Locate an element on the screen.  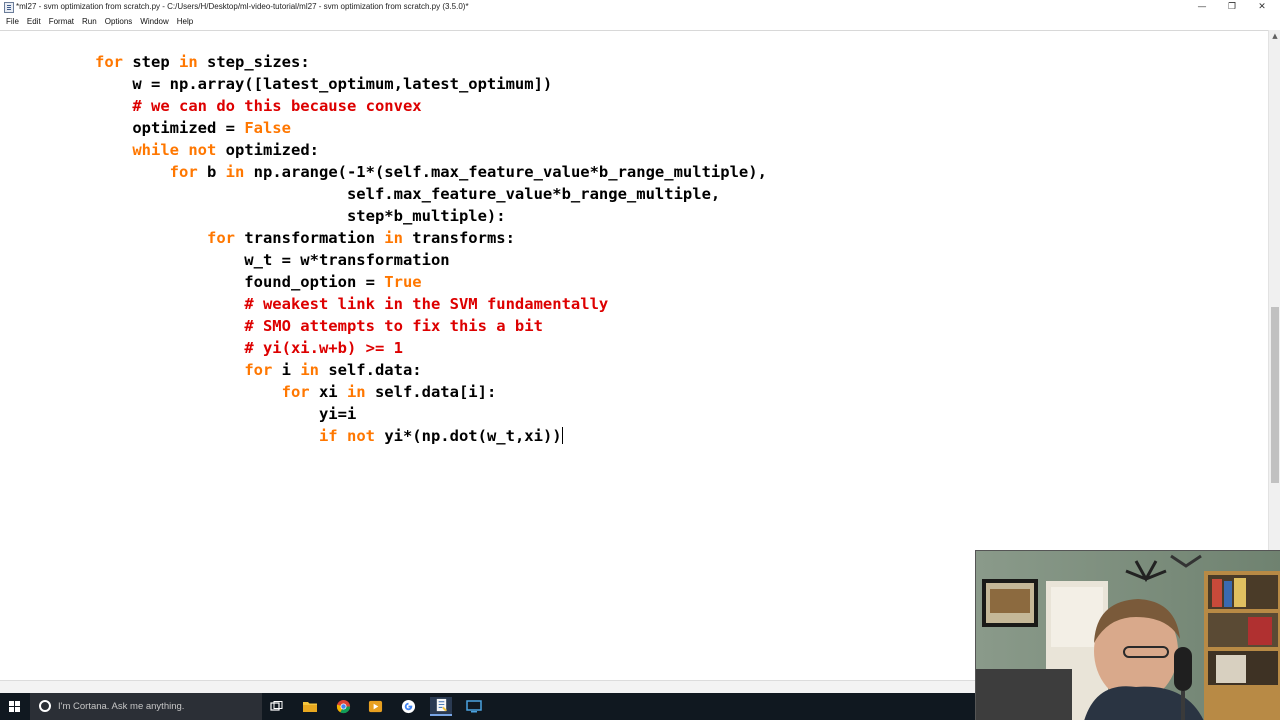
menu-format: Format is located at coordinates (61, 22).